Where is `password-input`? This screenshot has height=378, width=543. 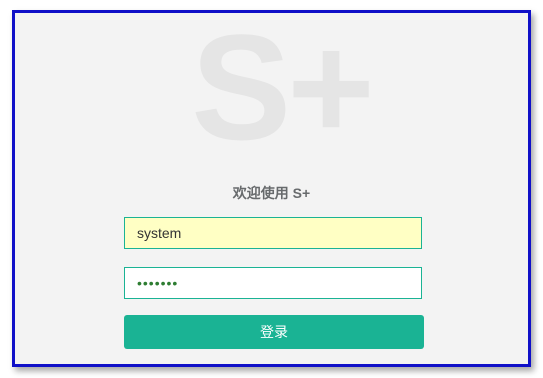
password-input is located at coordinates (273, 283).